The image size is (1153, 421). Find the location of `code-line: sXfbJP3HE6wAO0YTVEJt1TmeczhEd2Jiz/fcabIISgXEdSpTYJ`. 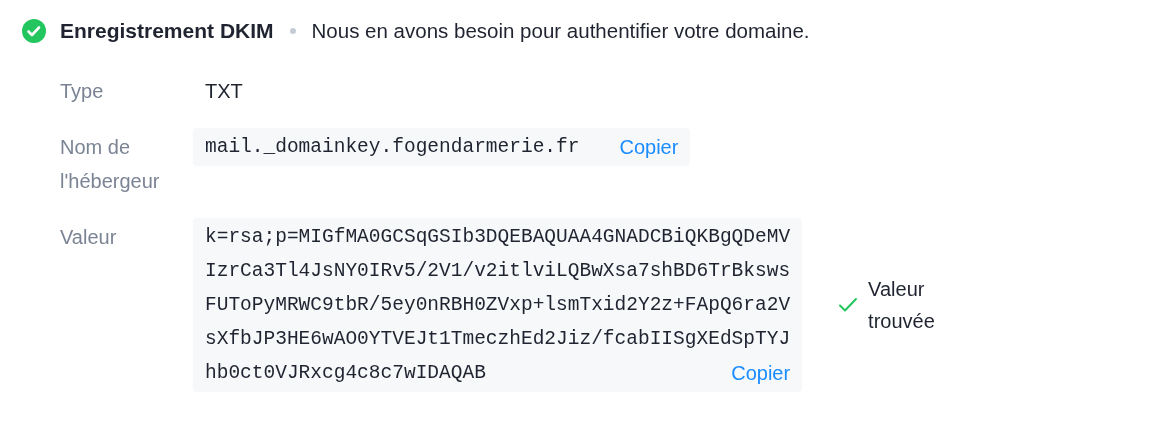

code-line: sXfbJP3HE6wAO0YTVEJt1TmeczhEd2Jiz/fcabIISgXEdSpTYJ is located at coordinates (498, 339).